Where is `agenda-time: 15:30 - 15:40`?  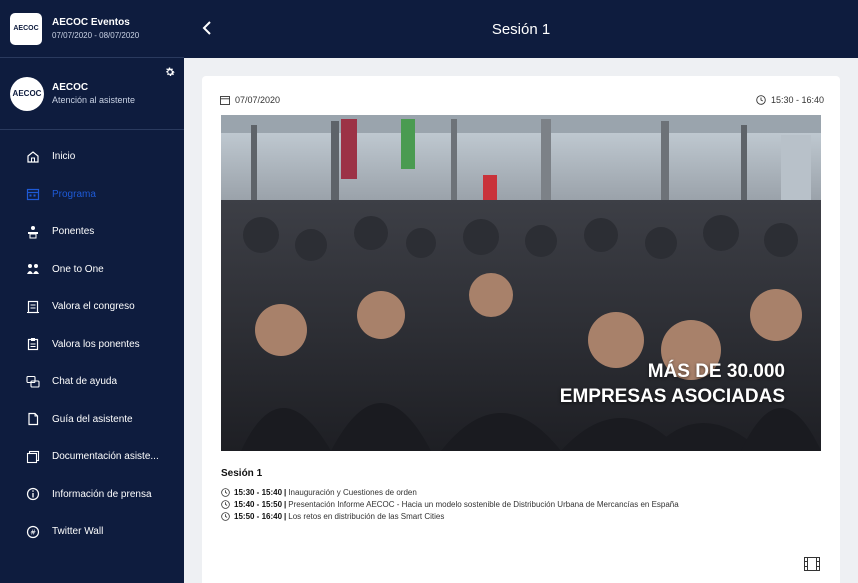
agenda-time: 15:30 - 15:40 is located at coordinates (258, 492).